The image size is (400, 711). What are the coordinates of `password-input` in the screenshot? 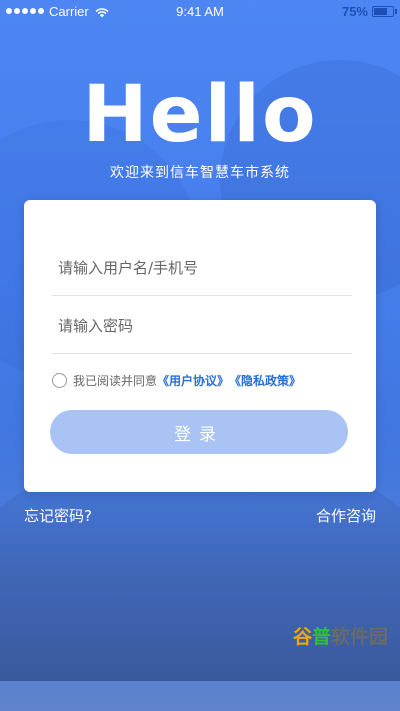 It's located at (202, 325).